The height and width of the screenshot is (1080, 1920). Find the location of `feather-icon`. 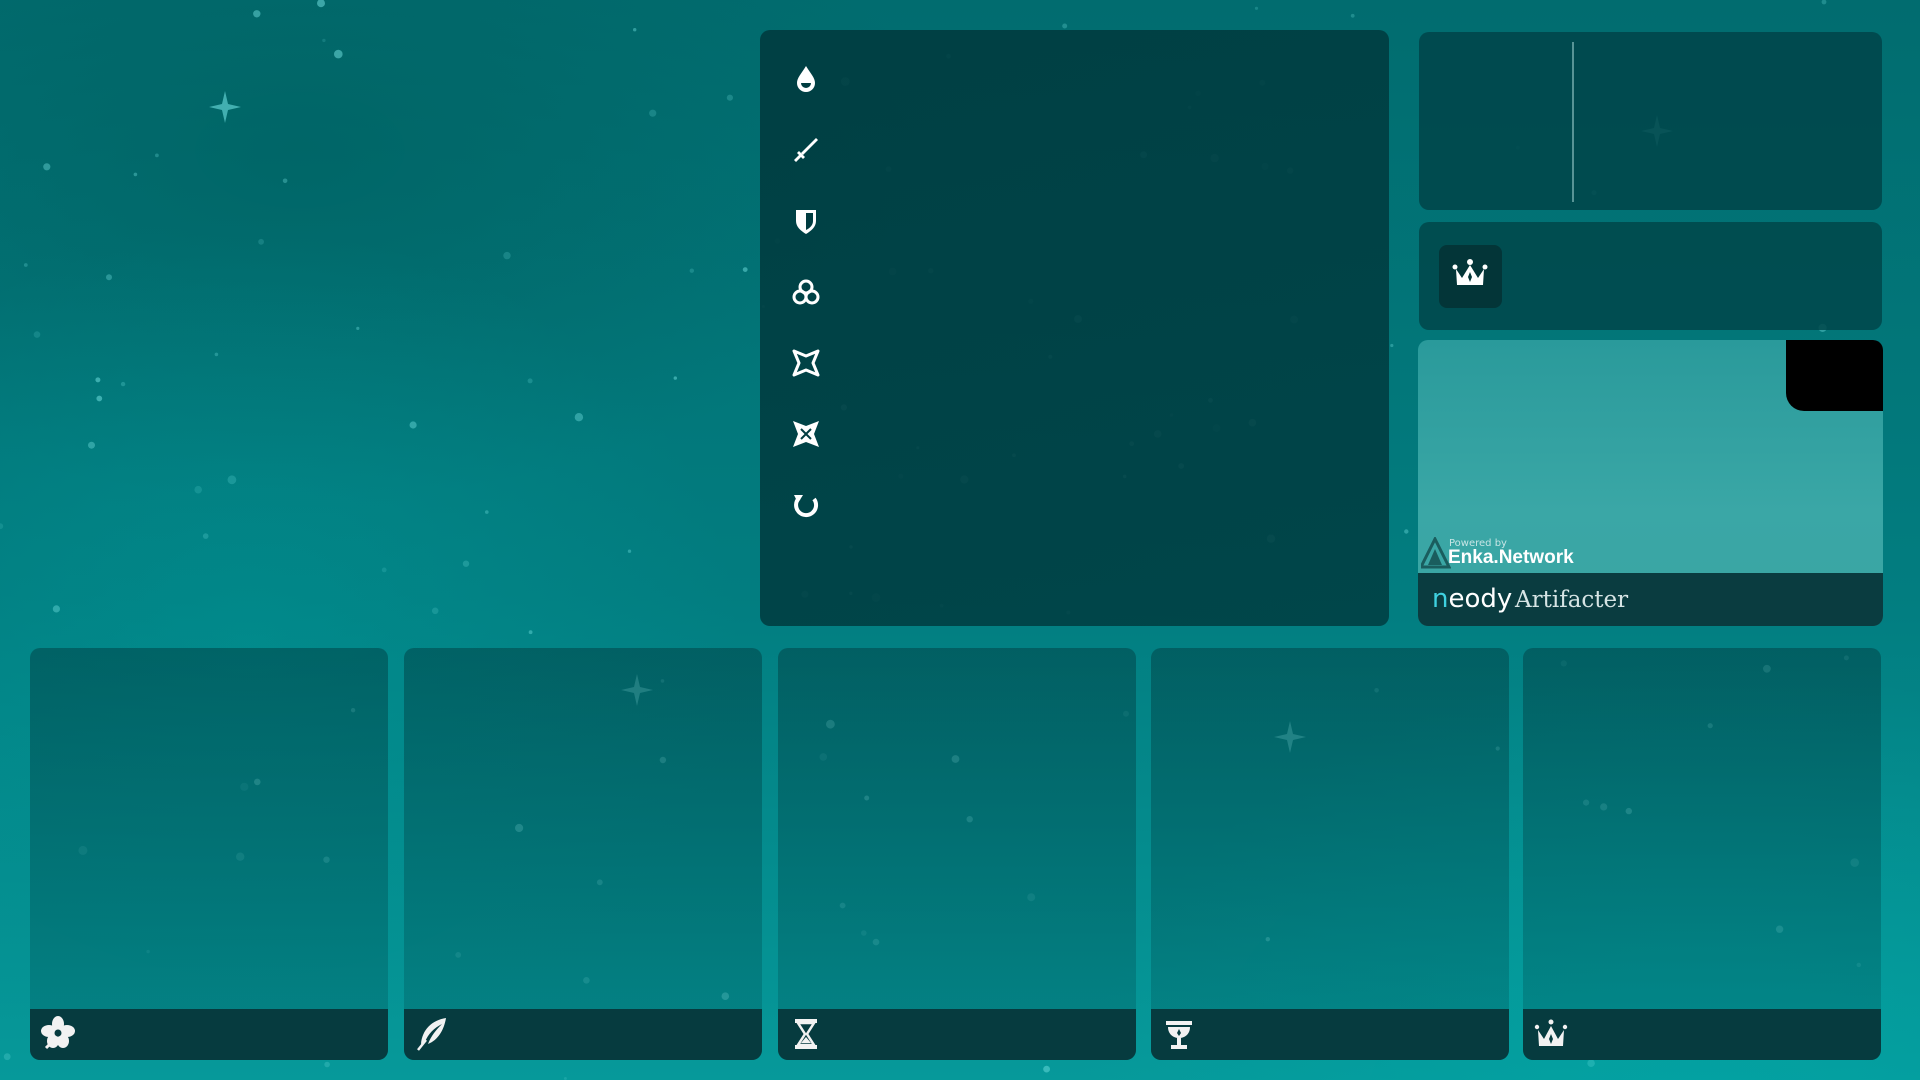

feather-icon is located at coordinates (432, 1034).